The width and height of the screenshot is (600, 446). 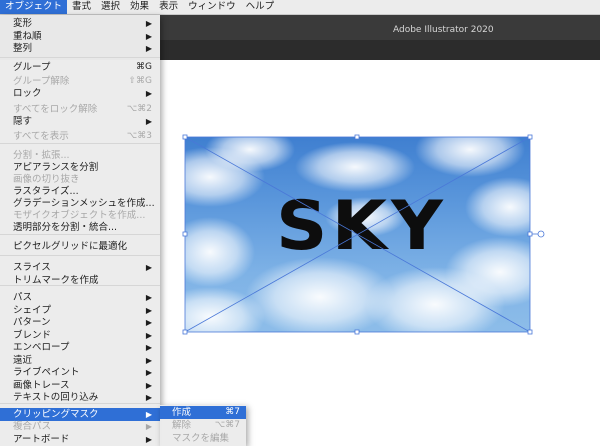 I want to click on sky-text: SKY, so click(x=365, y=227).